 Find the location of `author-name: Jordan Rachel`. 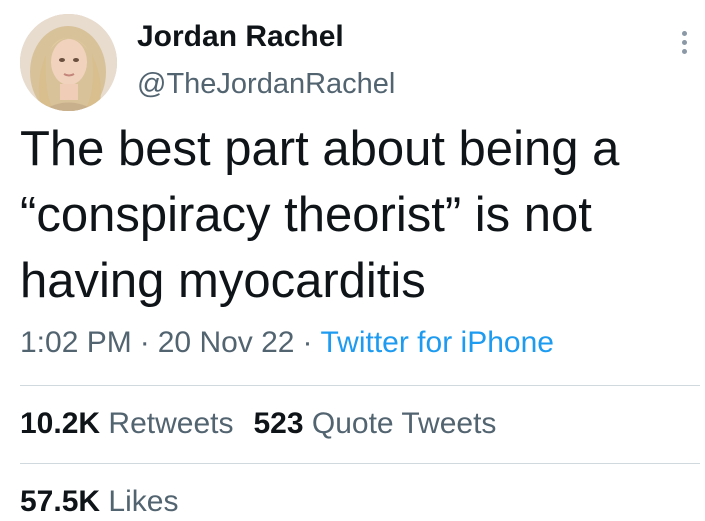

author-name: Jordan Rachel is located at coordinates (240, 37).